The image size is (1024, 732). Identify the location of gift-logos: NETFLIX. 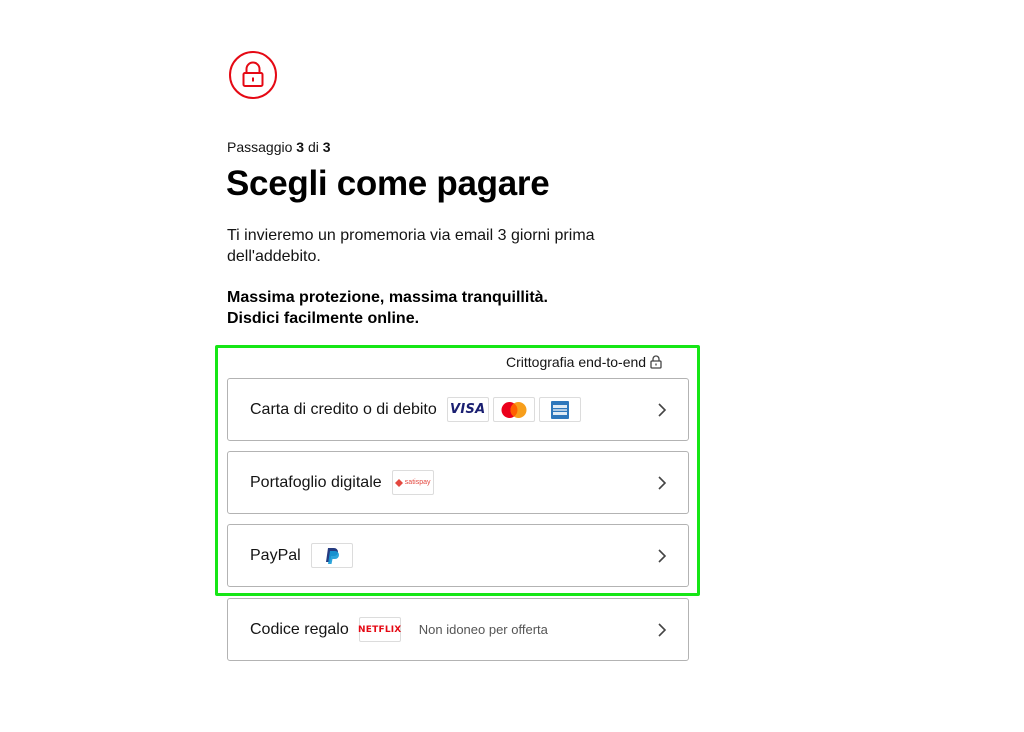
(380, 629).